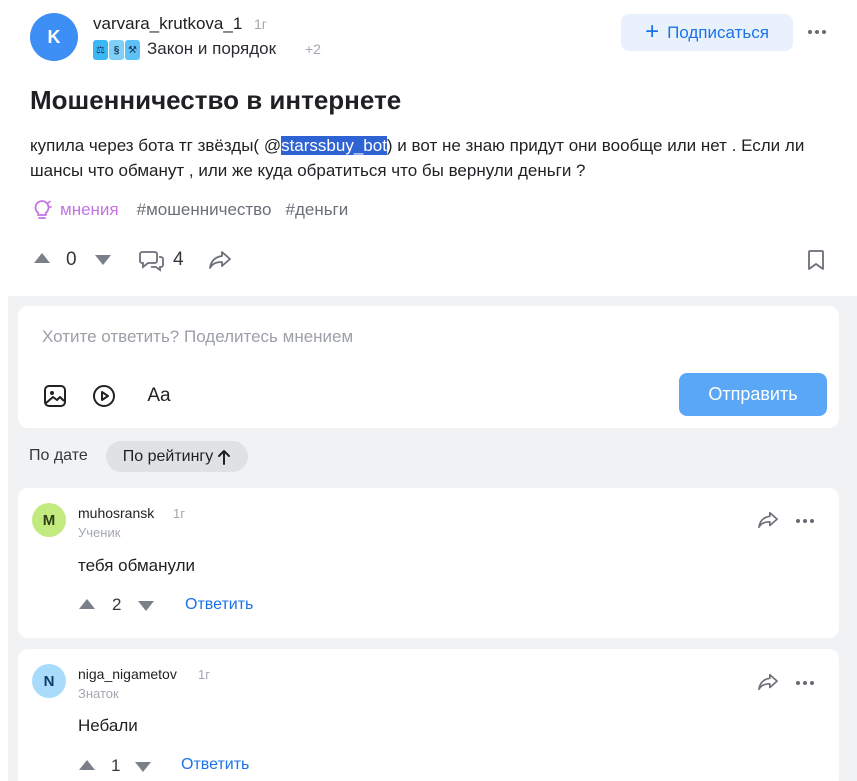 This screenshot has height=781, width=857. What do you see at coordinates (71, 259) in the screenshot?
I see `post-score: 0` at bounding box center [71, 259].